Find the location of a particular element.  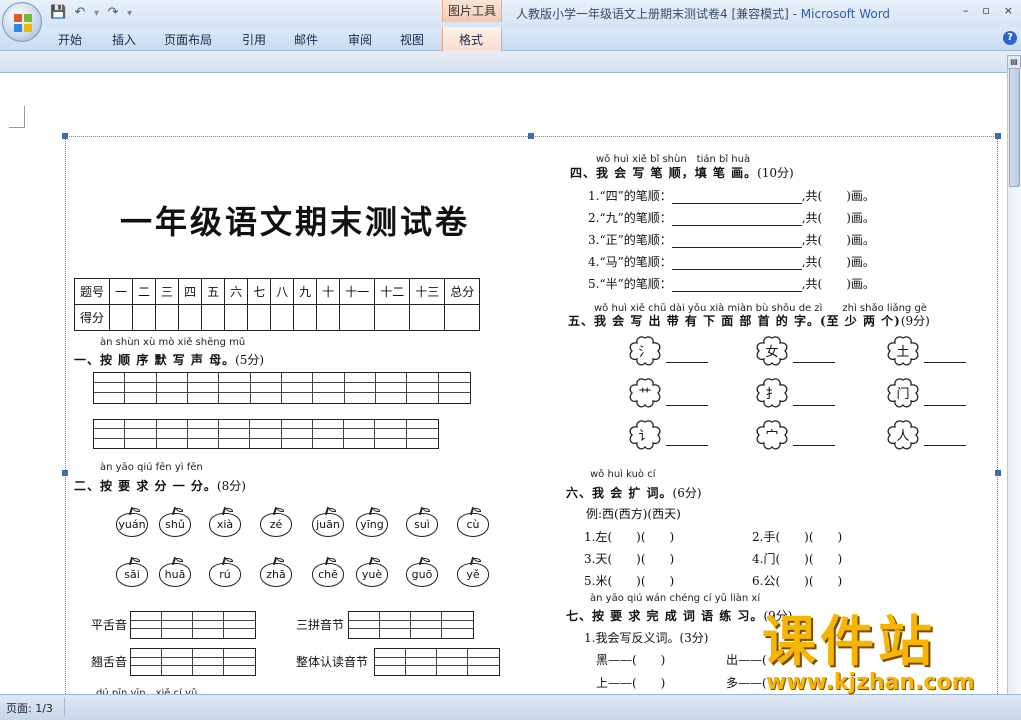

window-controls: – ▫ × is located at coordinates (988, 10).